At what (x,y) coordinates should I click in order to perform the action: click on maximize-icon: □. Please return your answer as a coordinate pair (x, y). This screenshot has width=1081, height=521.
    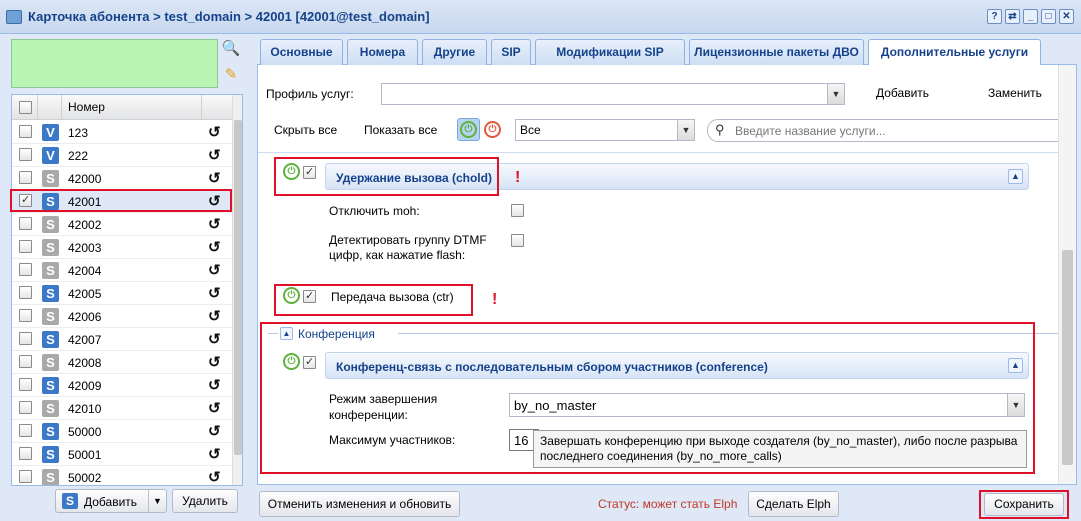
    Looking at the image, I should click on (1048, 16).